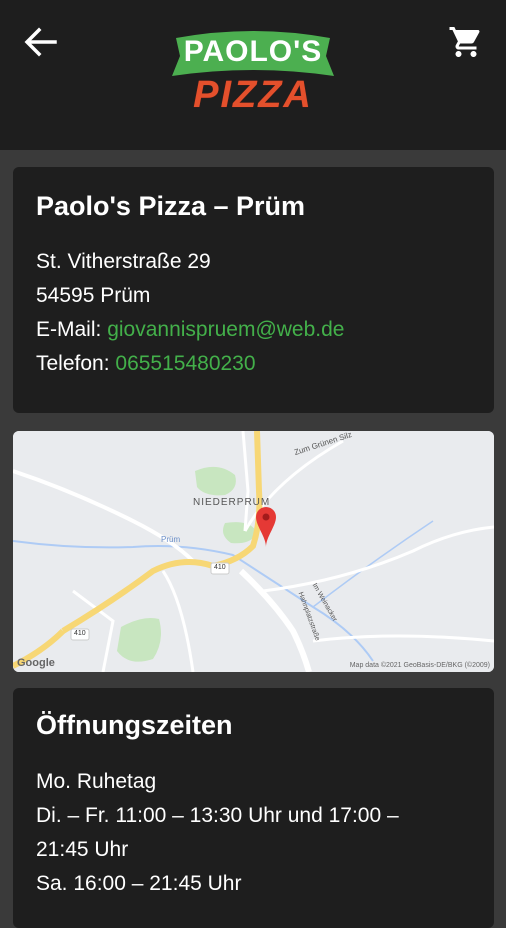 The height and width of the screenshot is (928, 506). Describe the element at coordinates (253, 51) in the screenshot. I see `logo-text-top: PAOLO'S` at that location.